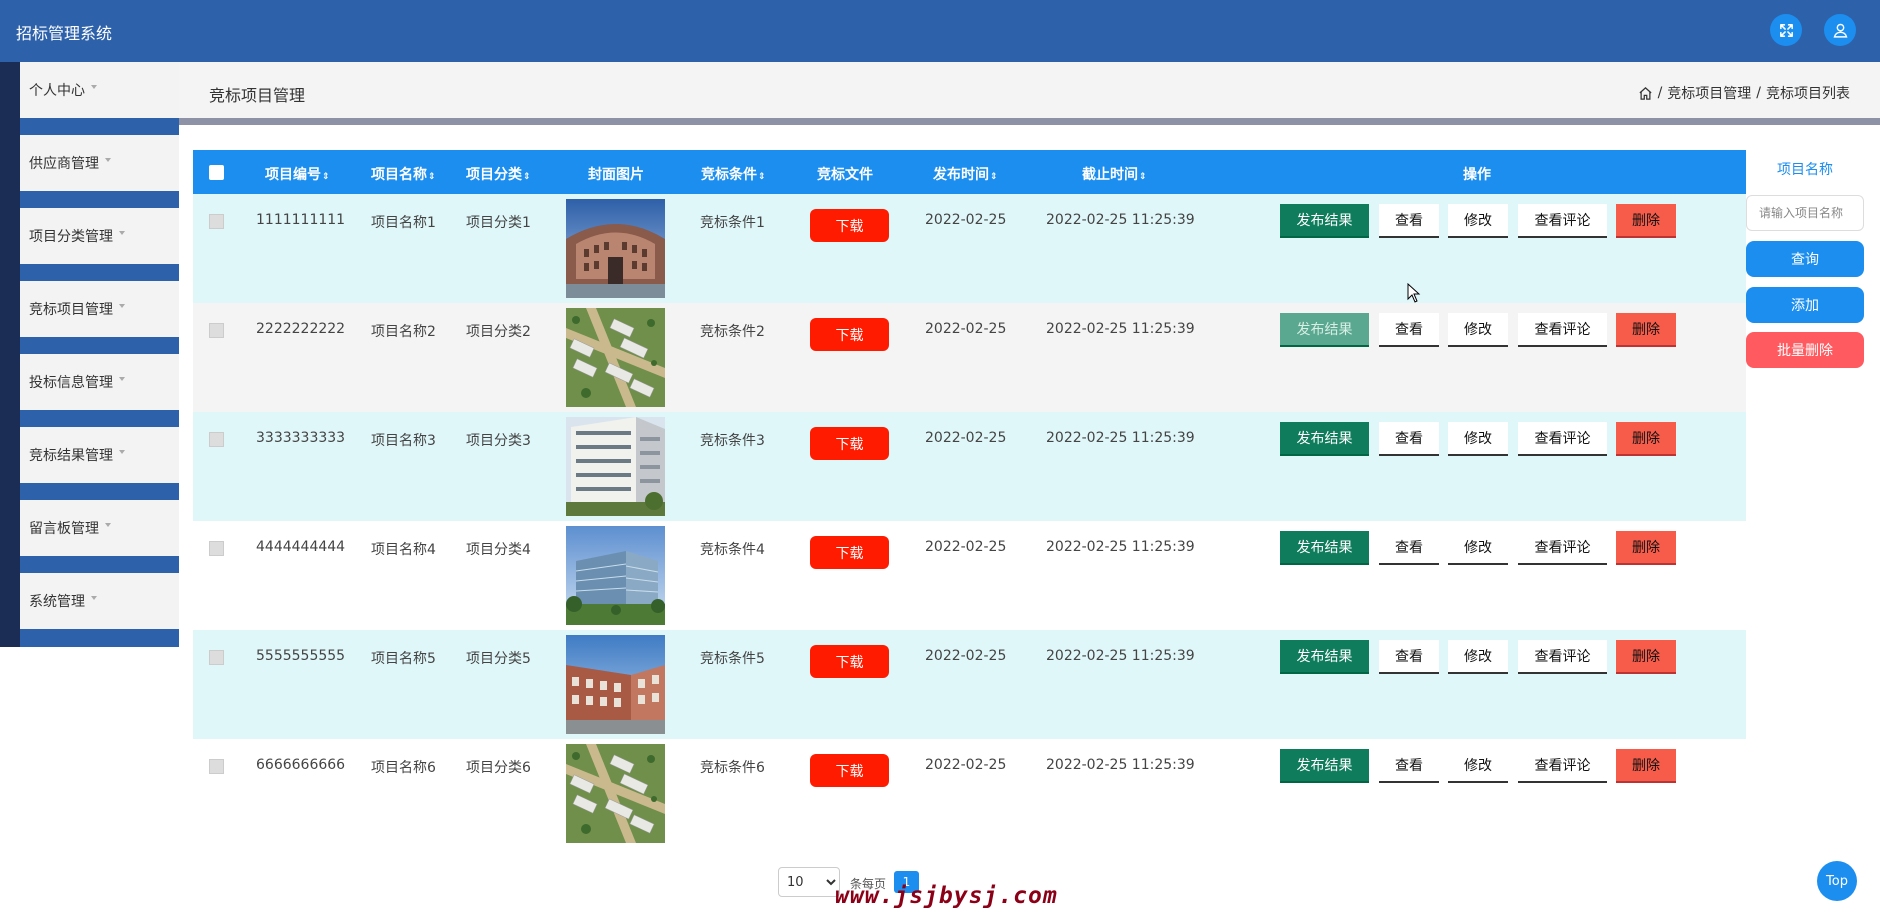  What do you see at coordinates (403, 174) in the screenshot?
I see `column-header-name: 项目名称⇕` at bounding box center [403, 174].